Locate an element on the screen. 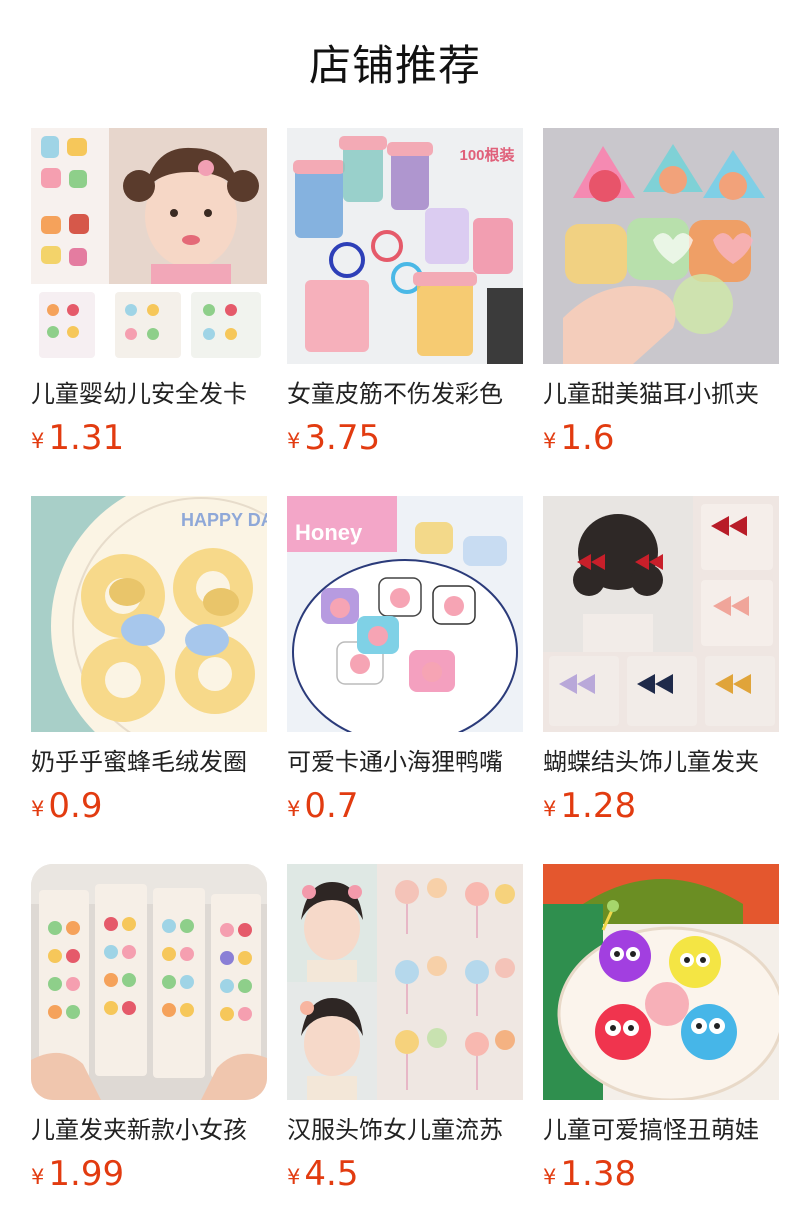 This screenshot has width=790, height=1232. product-name: 女童皮筋不伤发彩色 is located at coordinates (405, 394).